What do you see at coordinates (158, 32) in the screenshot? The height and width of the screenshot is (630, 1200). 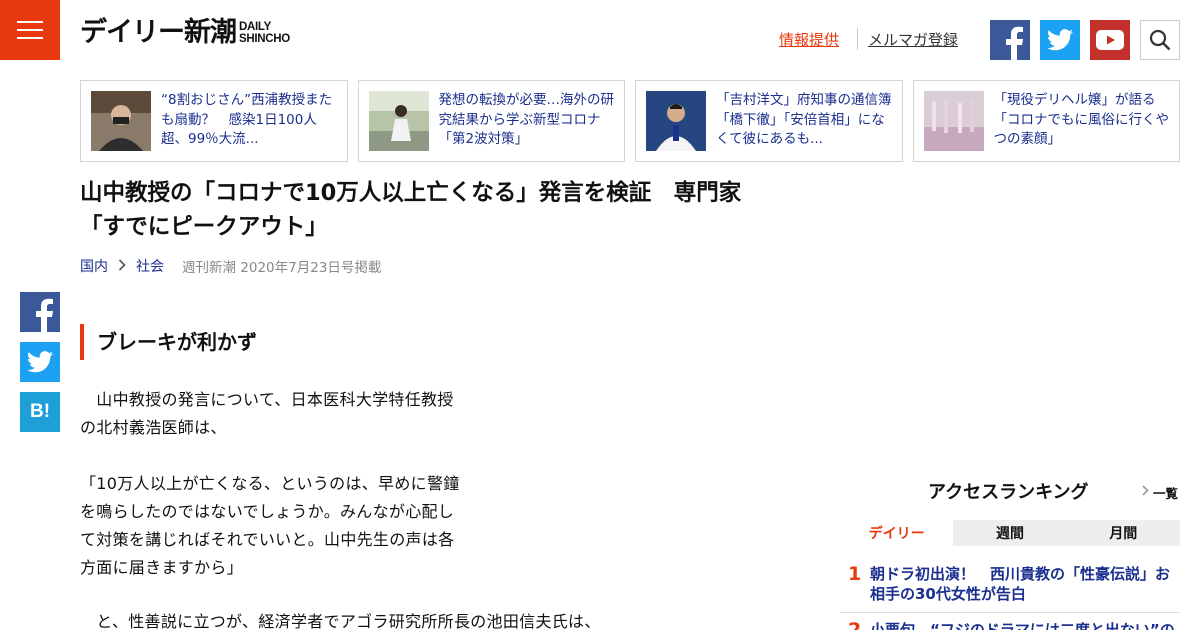 I see `logo-main-text: デイリー新潮` at bounding box center [158, 32].